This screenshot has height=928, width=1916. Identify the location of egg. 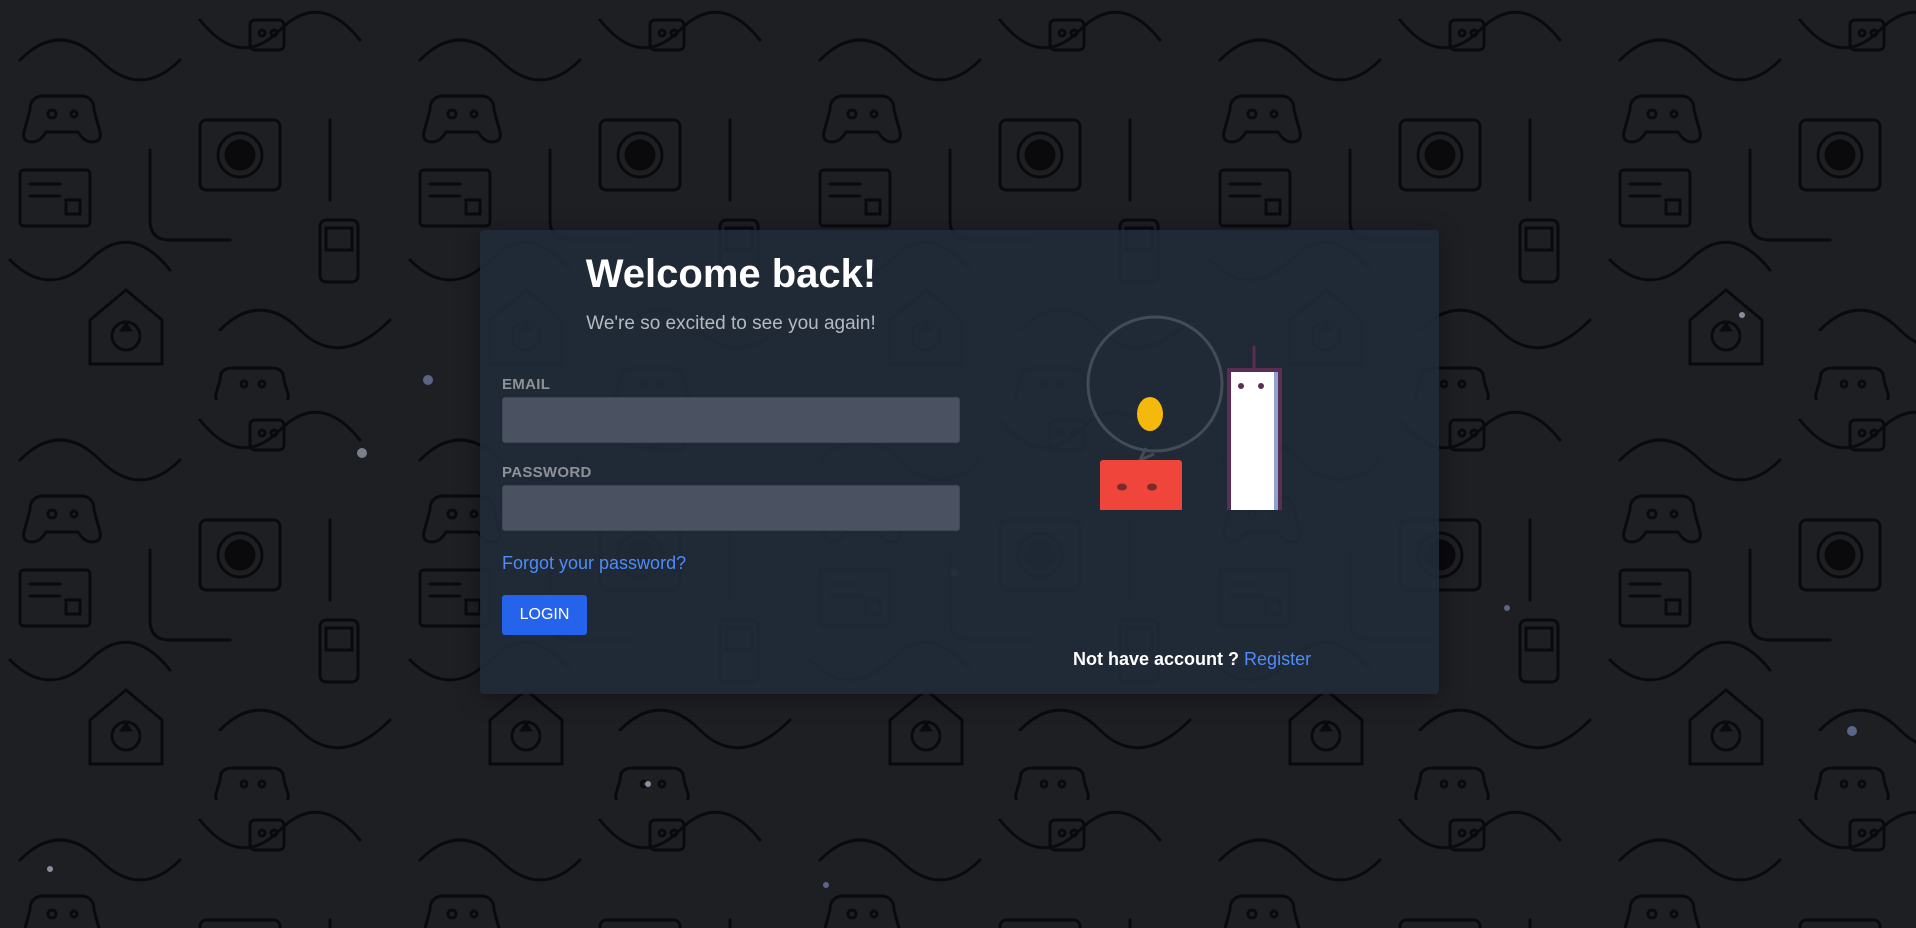
(1150, 414).